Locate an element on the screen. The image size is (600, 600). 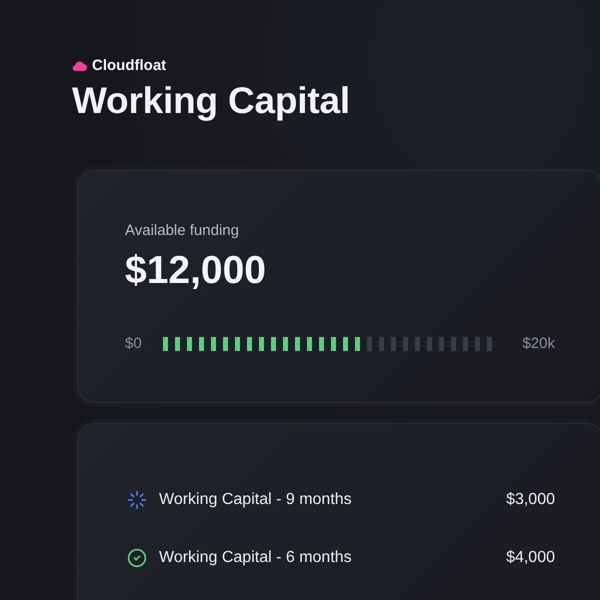
brand-name: Cloudfloat is located at coordinates (129, 66).